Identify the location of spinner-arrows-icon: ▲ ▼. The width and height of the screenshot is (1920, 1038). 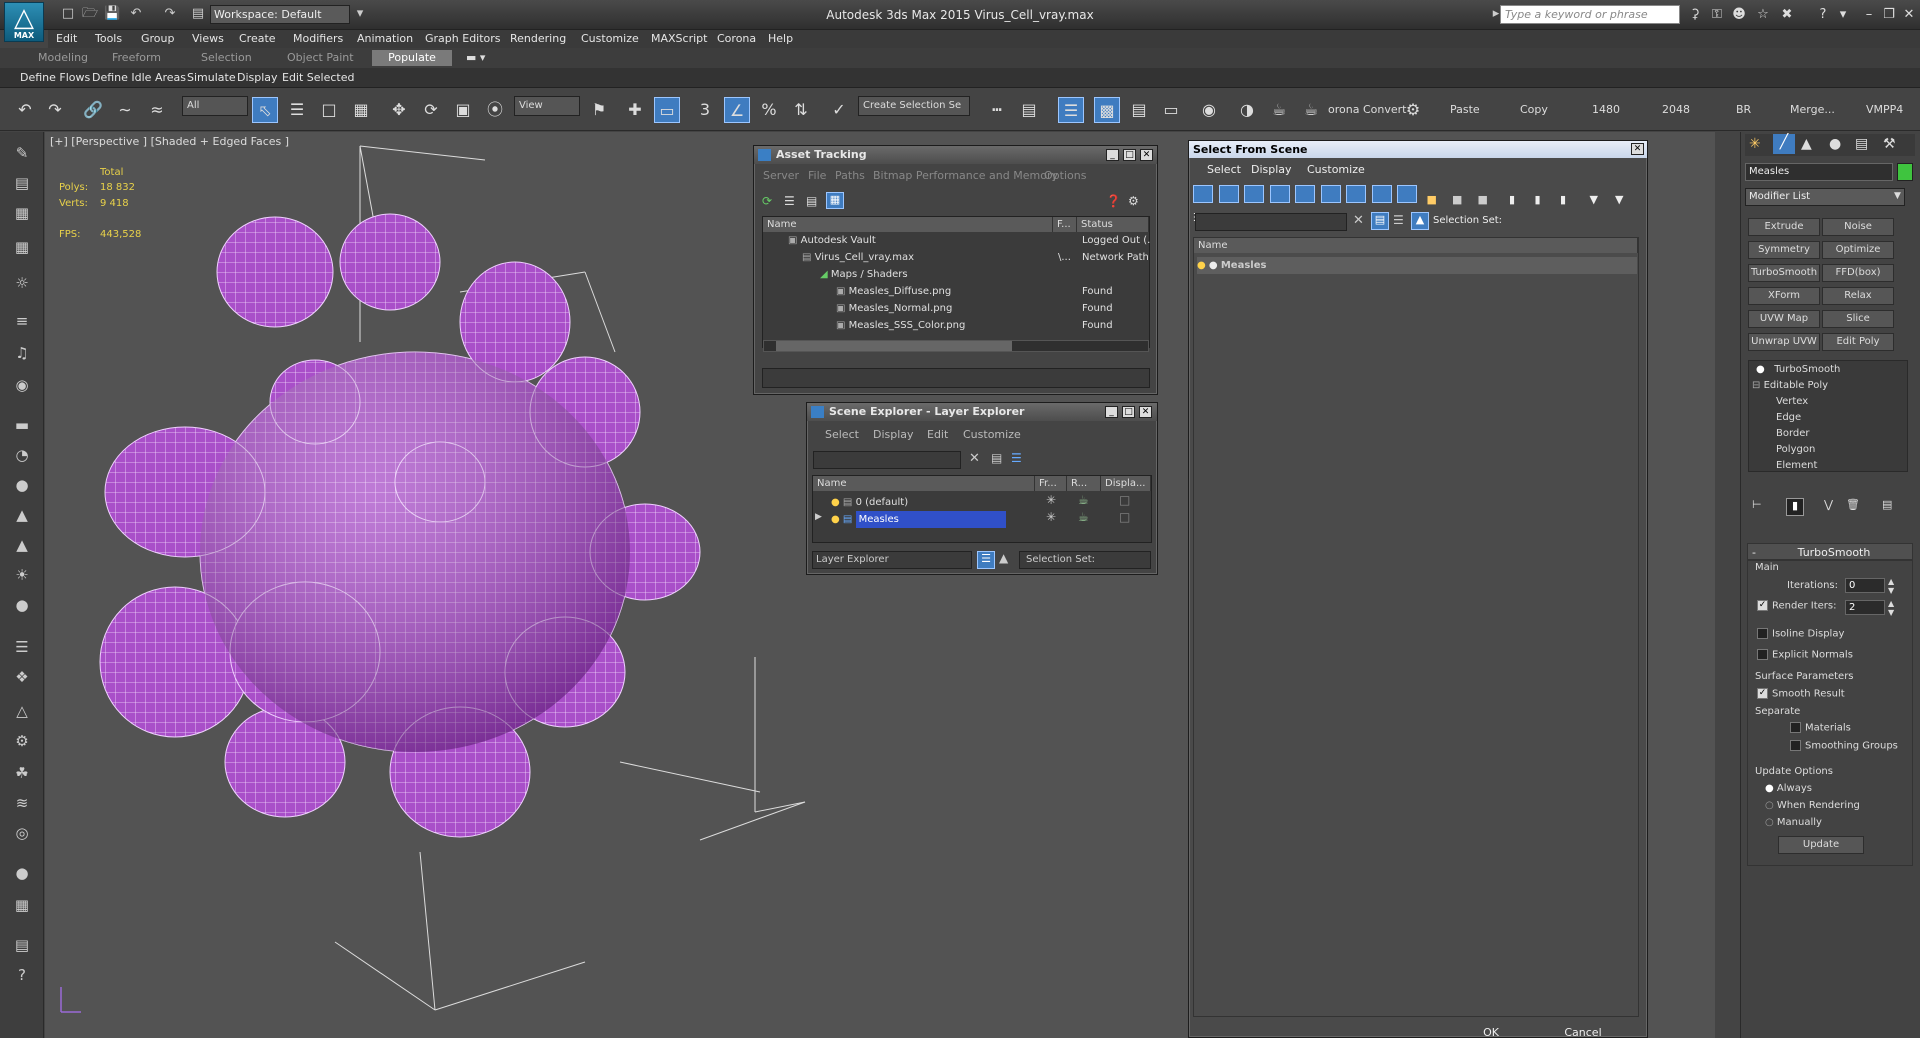
(1891, 586).